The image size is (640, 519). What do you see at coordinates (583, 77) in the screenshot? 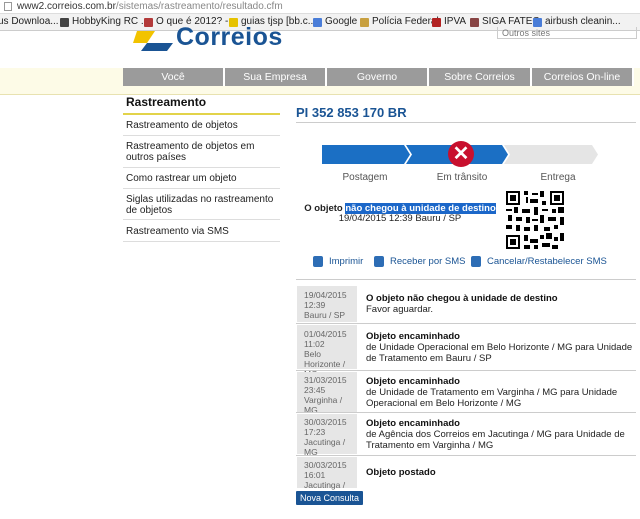
I see `tab-correios-online: Correios On-line` at bounding box center [583, 77].